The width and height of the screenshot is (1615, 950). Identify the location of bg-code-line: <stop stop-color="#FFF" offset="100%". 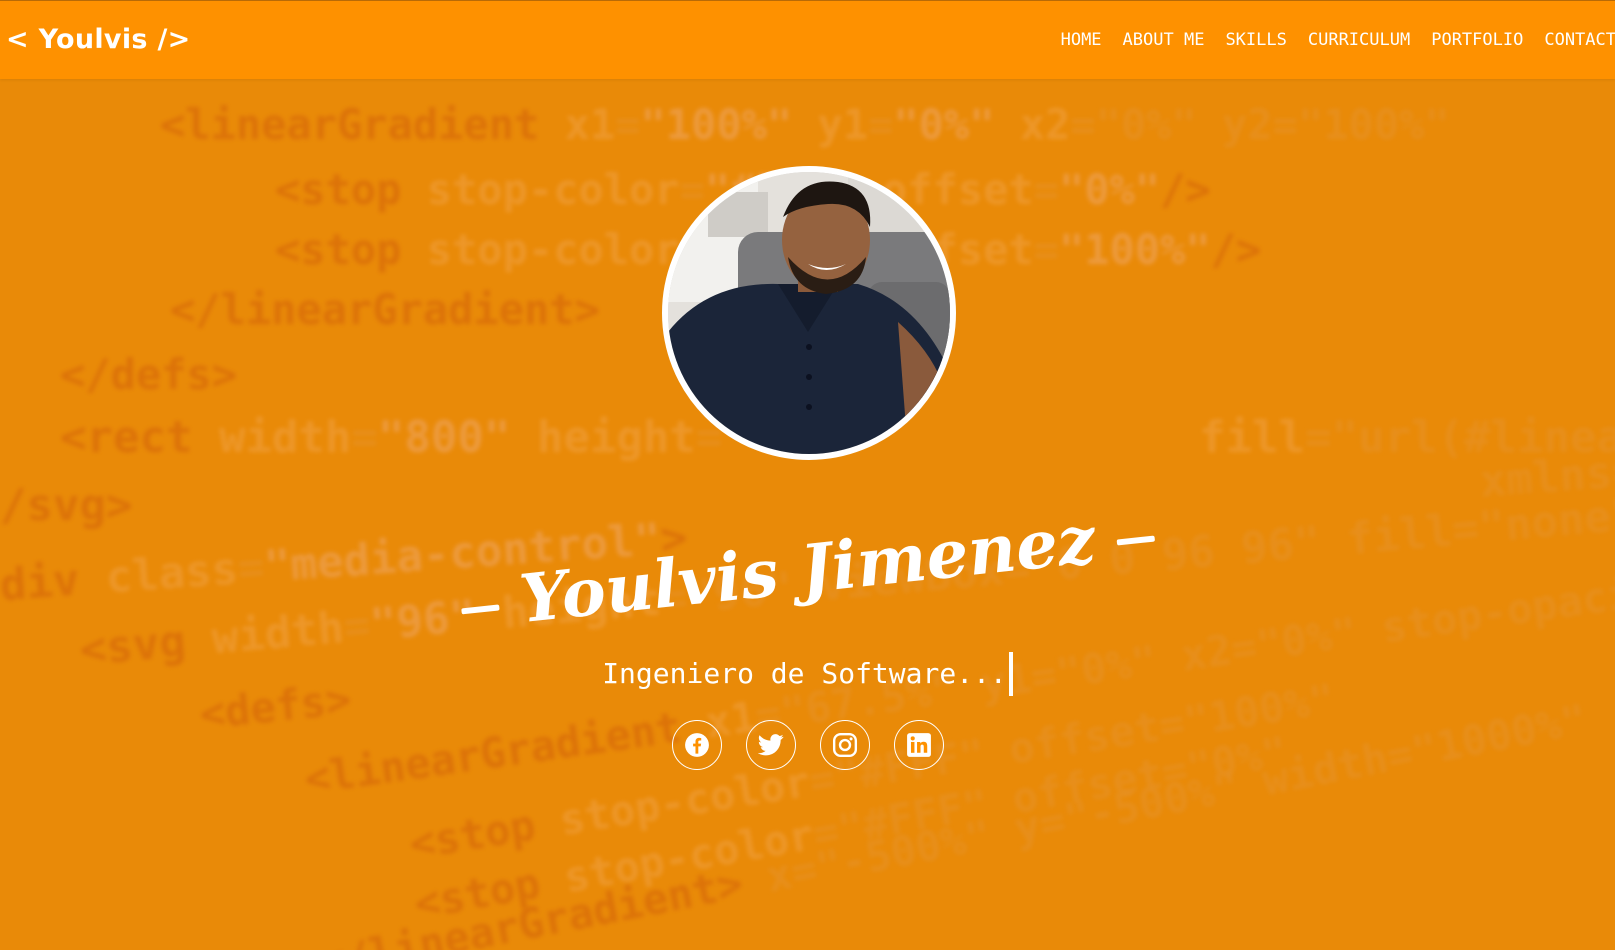
(872, 771).